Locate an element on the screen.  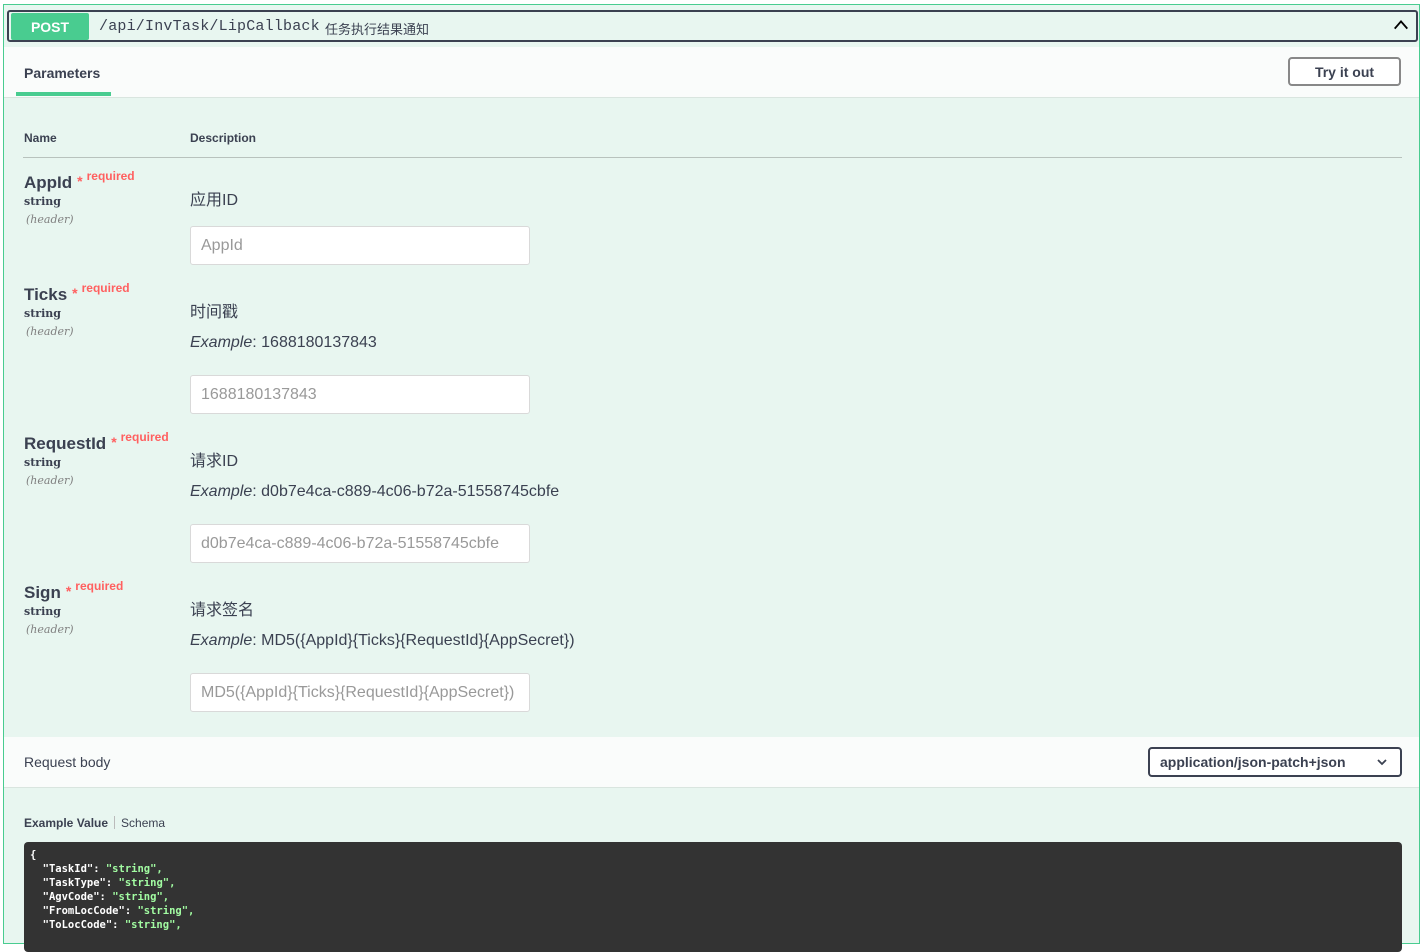
request-body-label: Request body is located at coordinates (67, 762).